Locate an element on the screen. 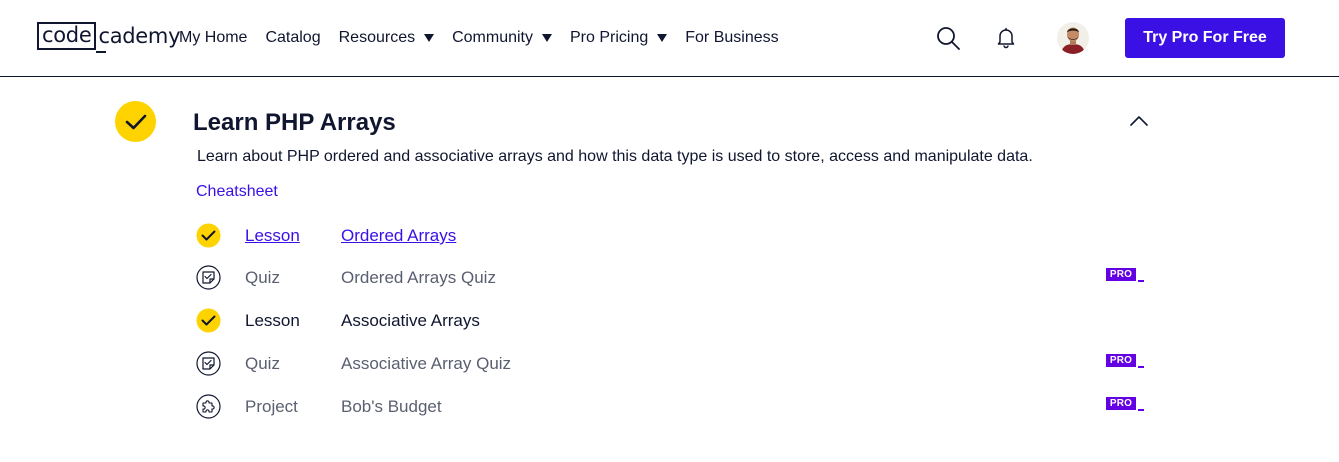  module-item-row: Quiz Ordered Arrays Quiz PRO is located at coordinates (671, 279).